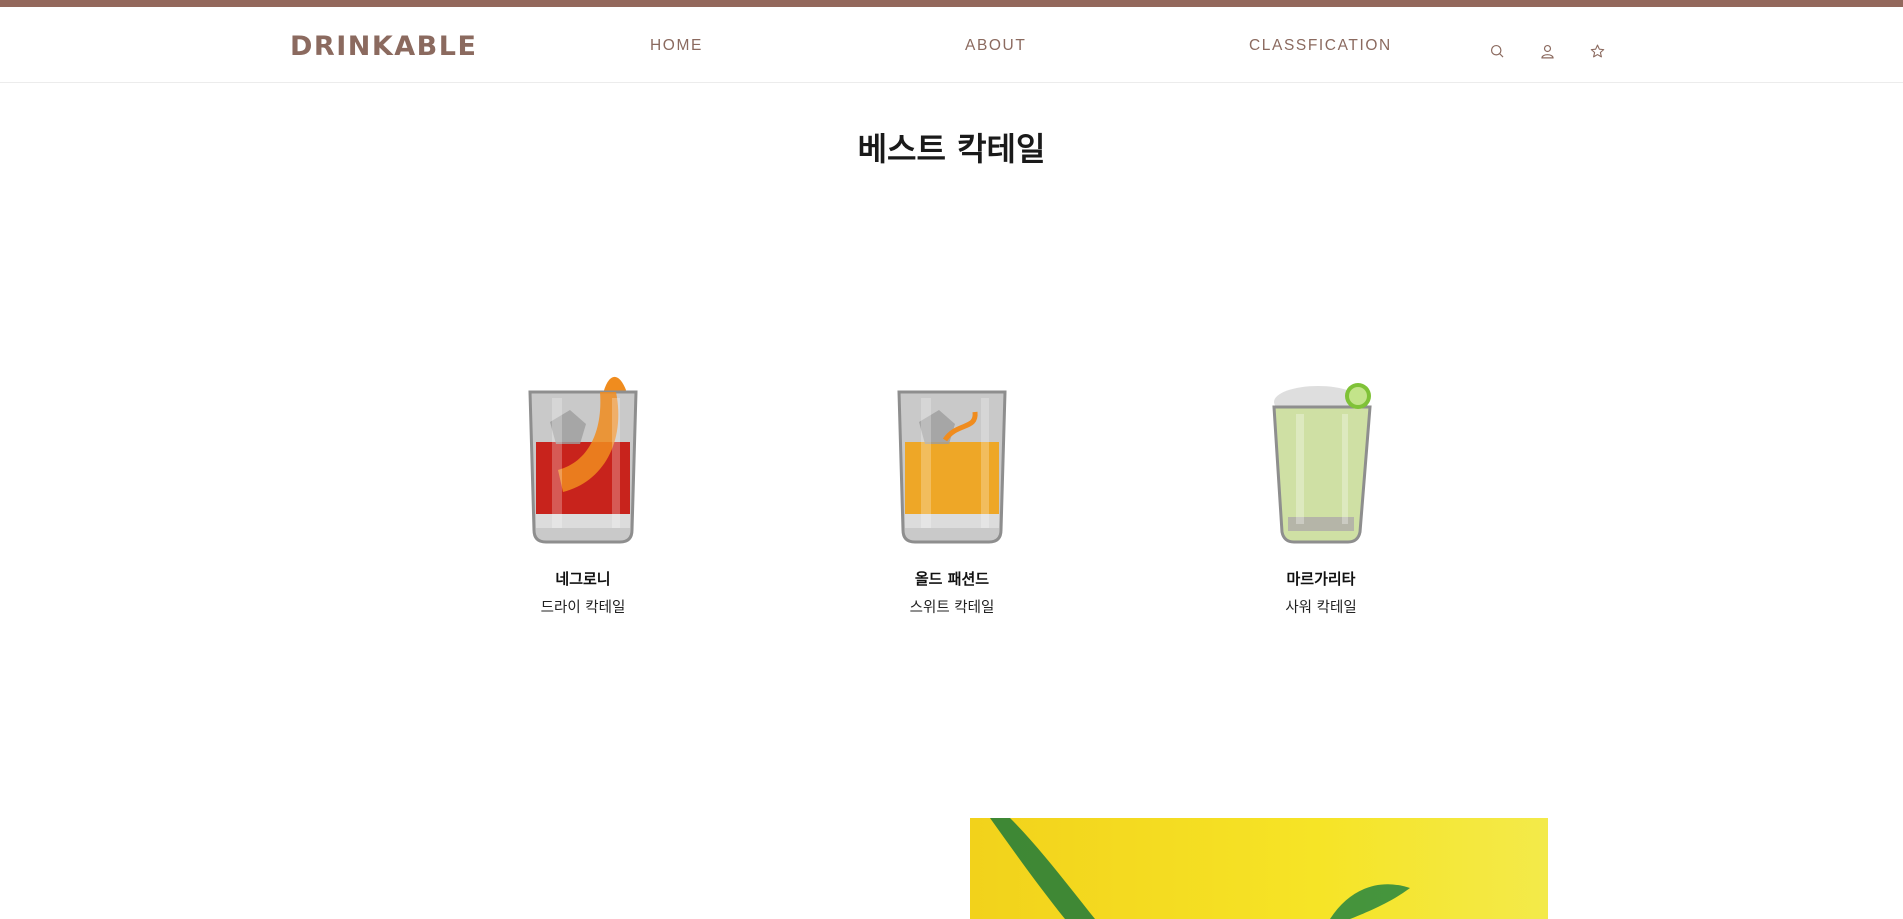 The width and height of the screenshot is (1903, 919). What do you see at coordinates (583, 608) in the screenshot?
I see `cocktail-category: 드라이 칵테일` at bounding box center [583, 608].